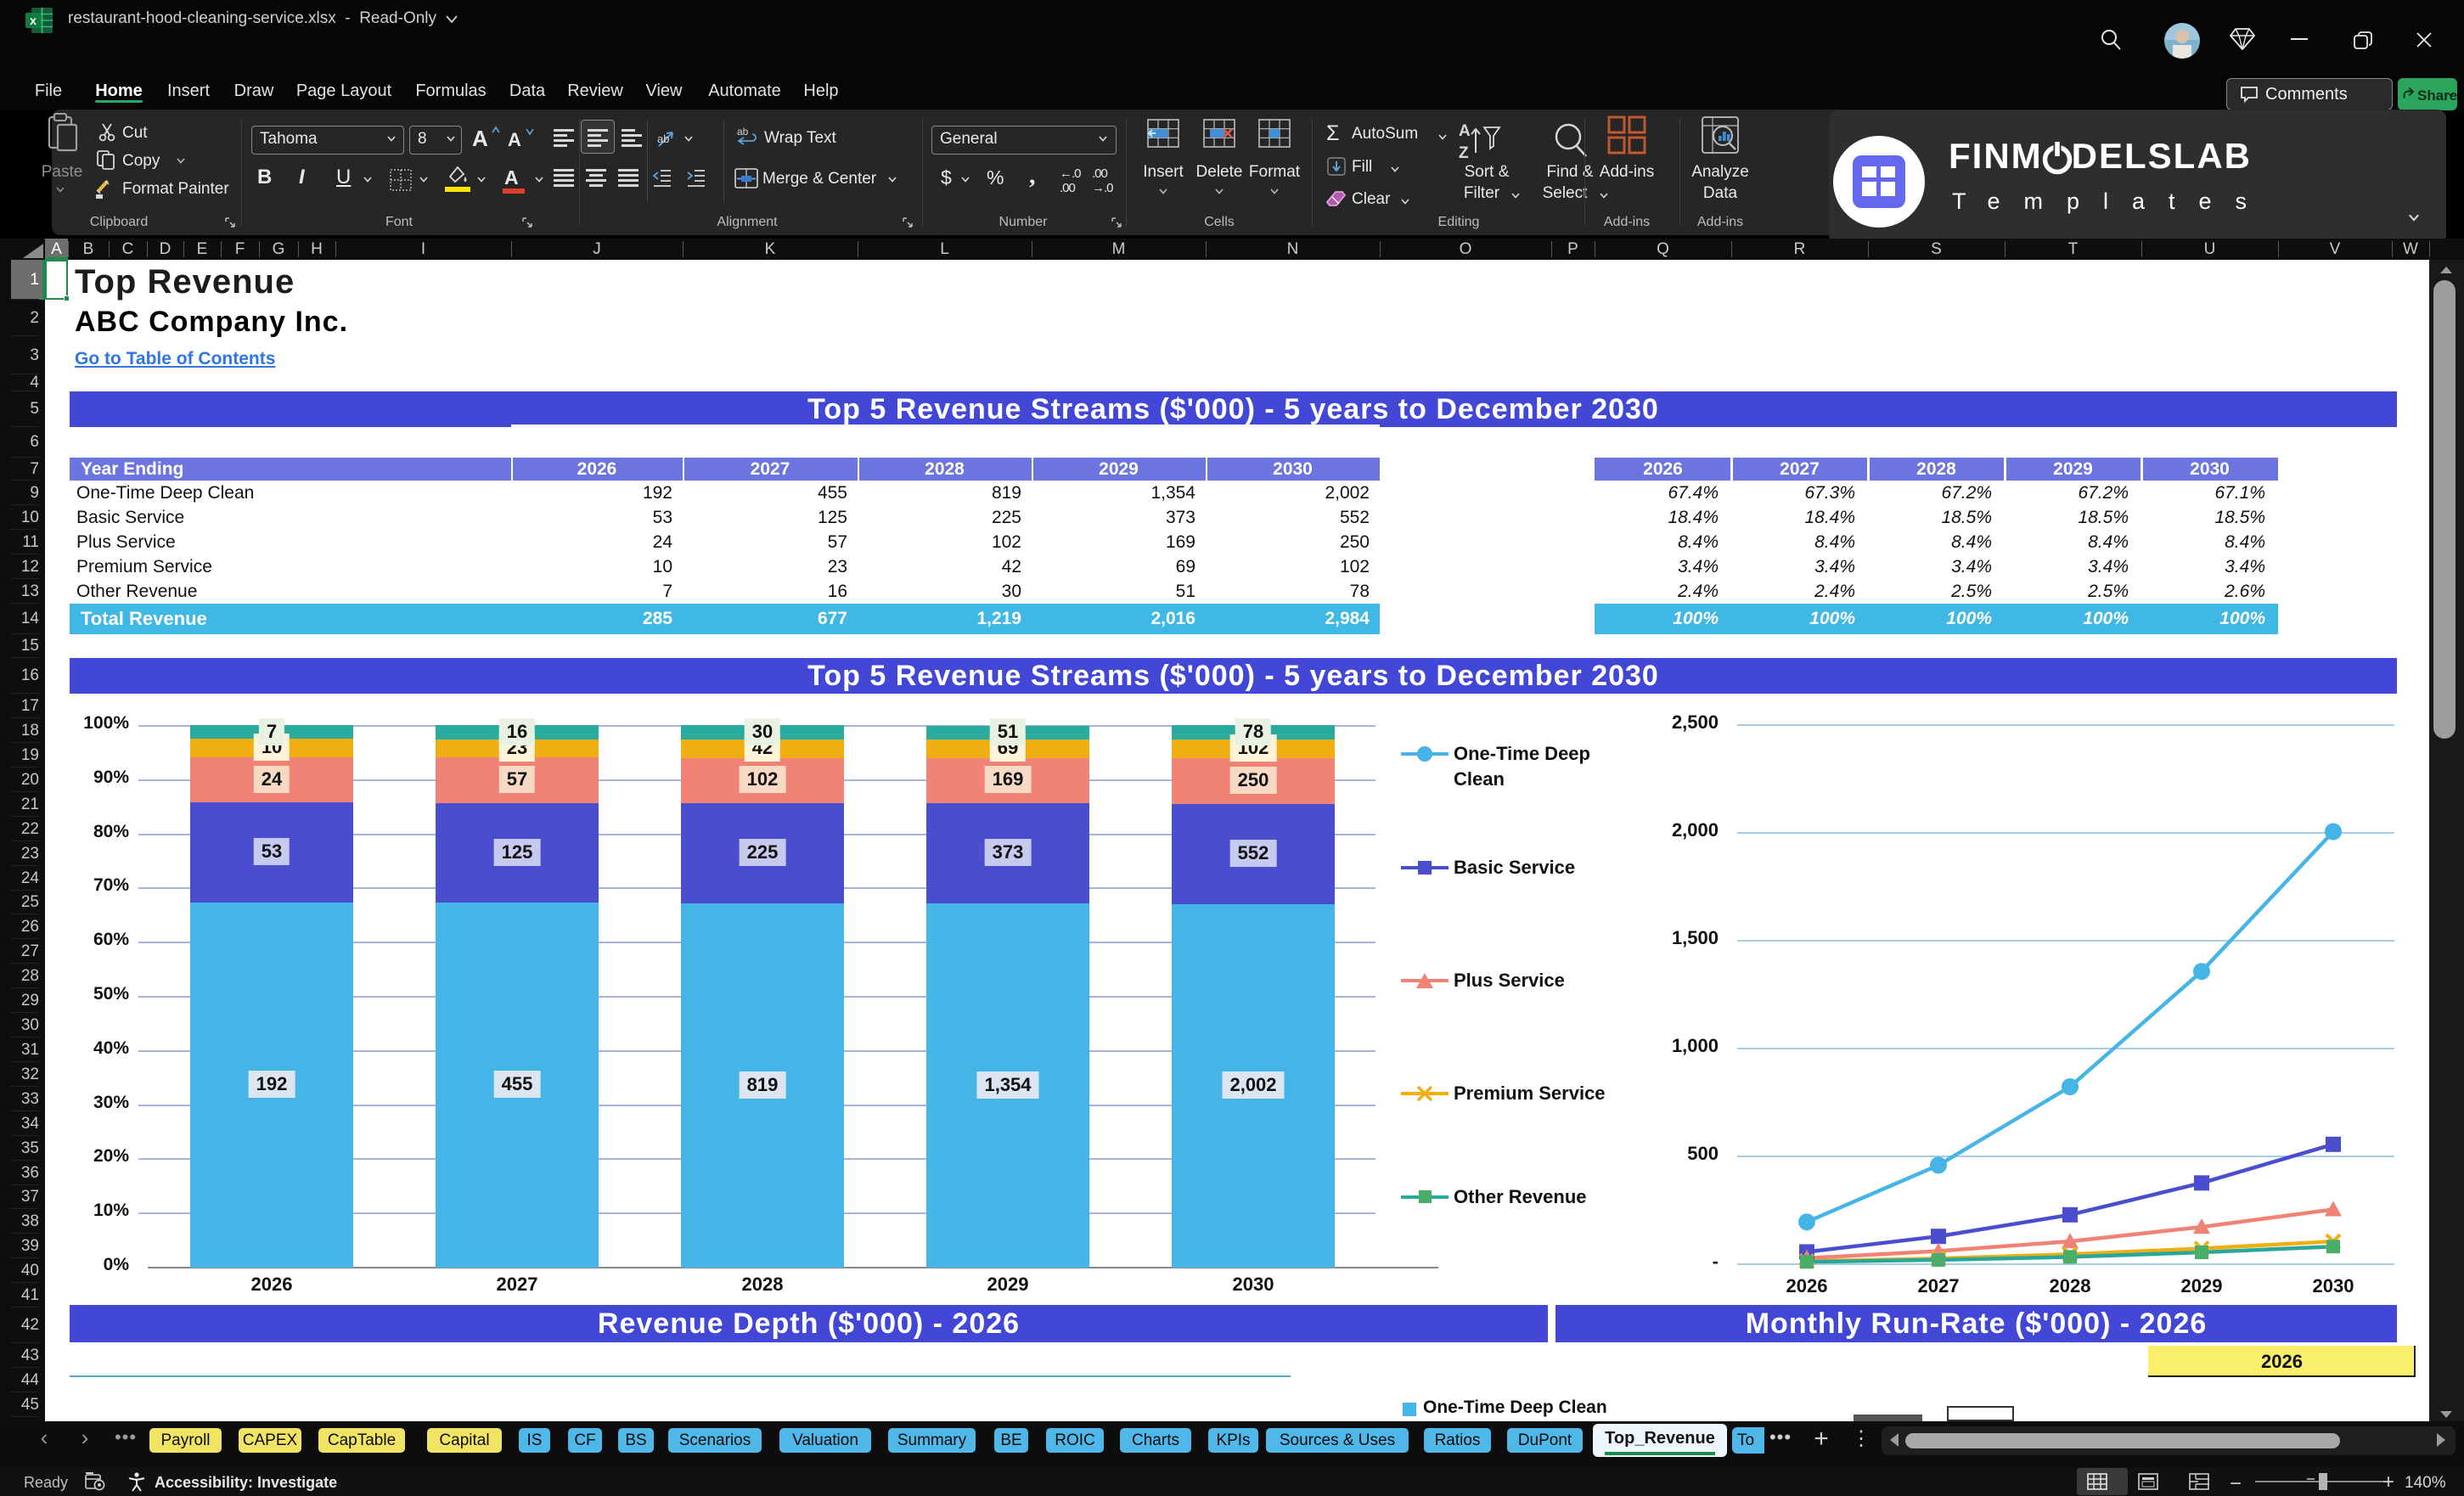 This screenshot has width=2464, height=1496. What do you see at coordinates (33, 20) in the screenshot?
I see `svg-text: x` at bounding box center [33, 20].